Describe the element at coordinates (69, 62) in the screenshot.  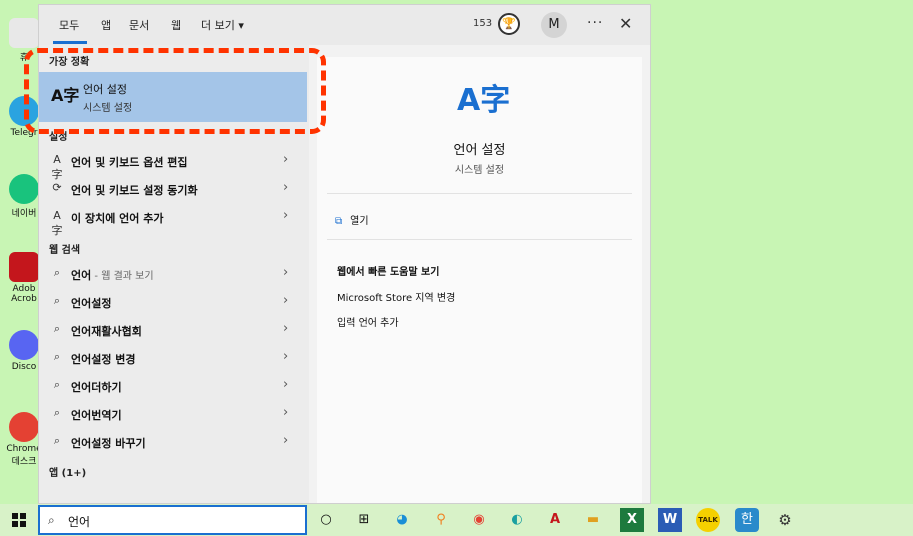
I see `best-match-header: 가장 정확` at that location.